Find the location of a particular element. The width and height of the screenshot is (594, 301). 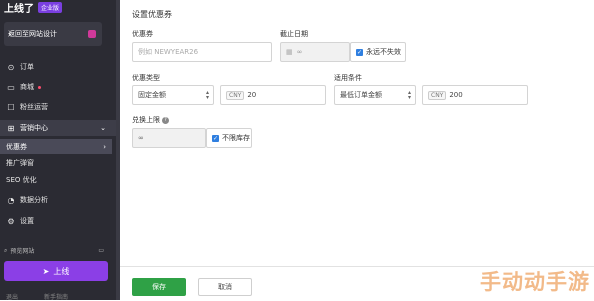

fans-icon: ☐ is located at coordinates (11, 107).